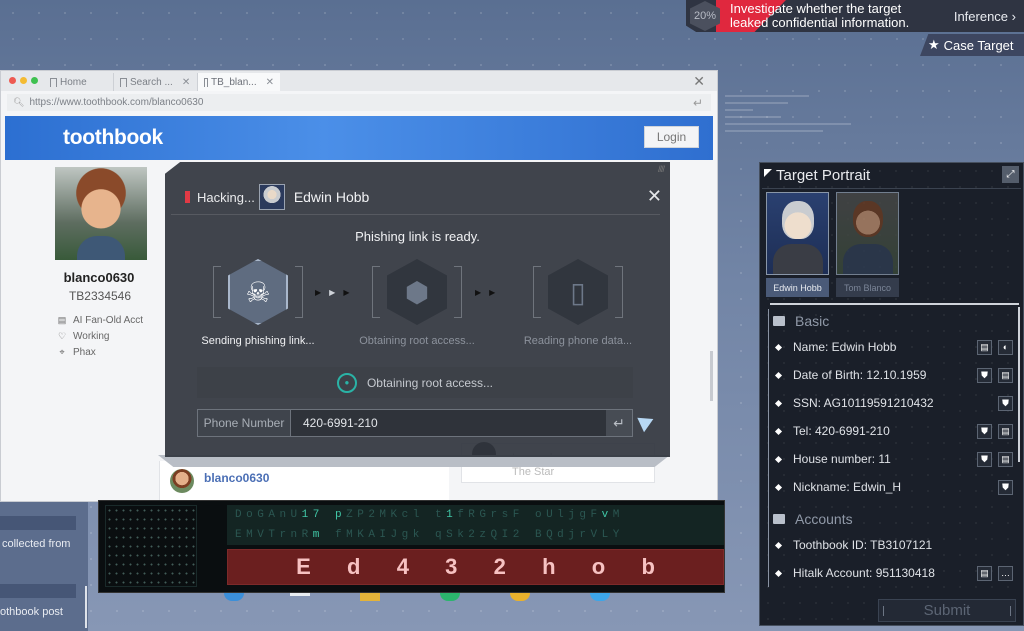 The width and height of the screenshot is (1024, 631). What do you see at coordinates (1005, 347) in the screenshot?
I see `globe-icon: ◐` at bounding box center [1005, 347].